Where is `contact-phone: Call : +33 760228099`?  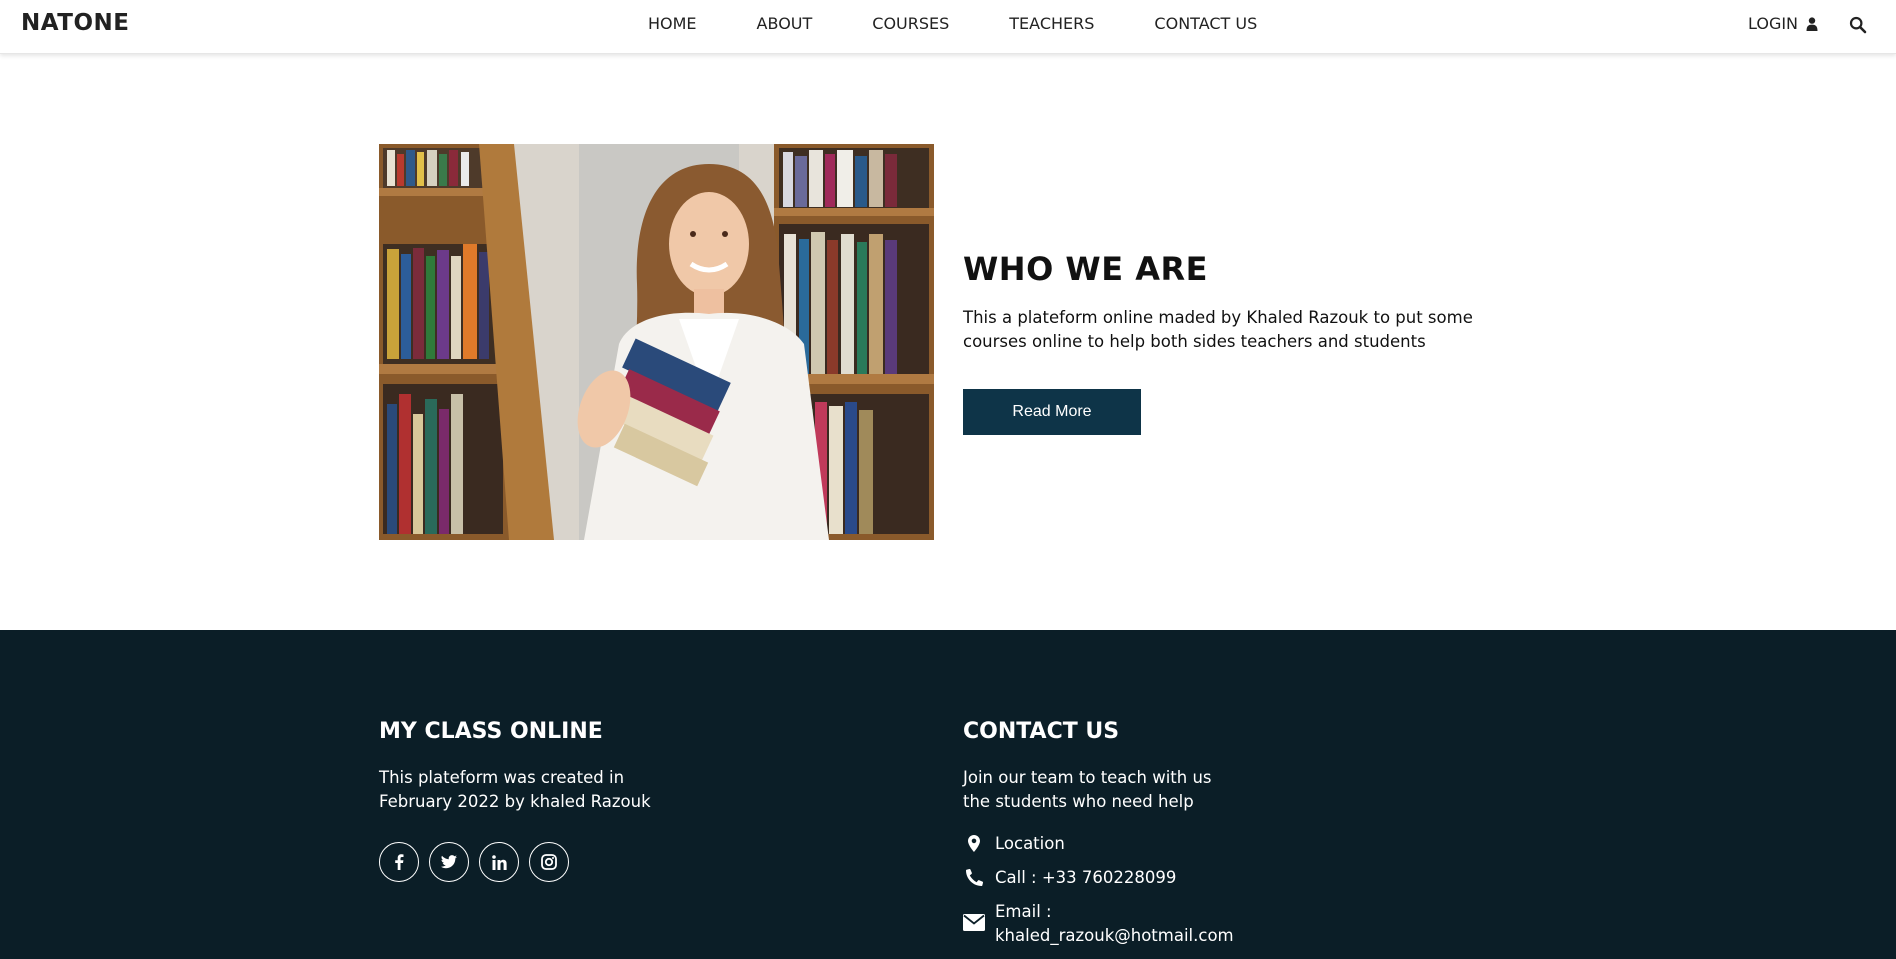
contact-phone: Call : +33 760228099 is located at coordinates (1069, 878).